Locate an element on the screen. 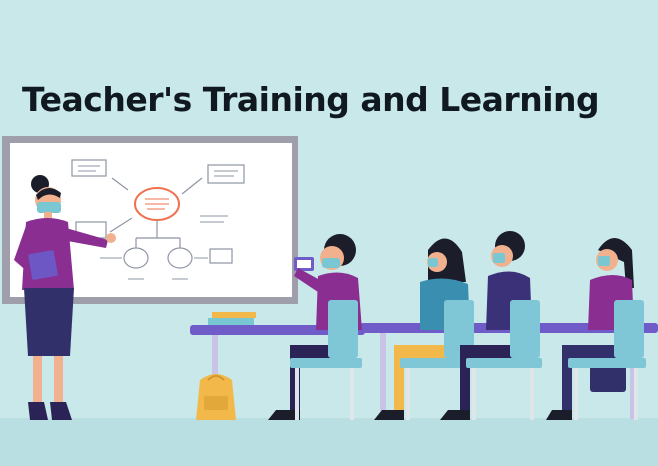 The height and width of the screenshot is (466, 658). floor is located at coordinates (329, 442).